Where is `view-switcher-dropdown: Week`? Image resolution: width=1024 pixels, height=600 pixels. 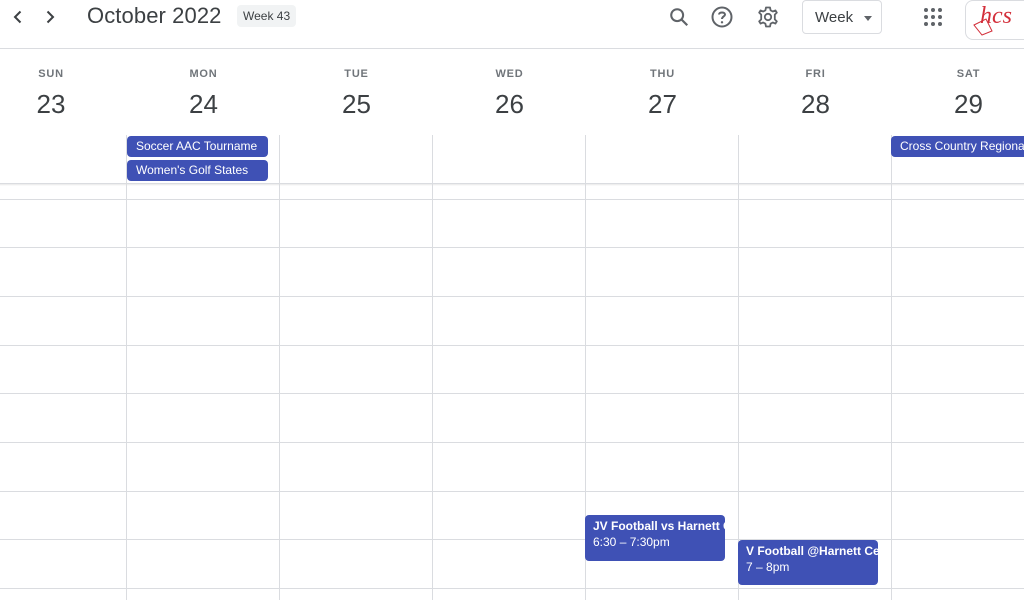
view-switcher-dropdown: Week is located at coordinates (842, 17).